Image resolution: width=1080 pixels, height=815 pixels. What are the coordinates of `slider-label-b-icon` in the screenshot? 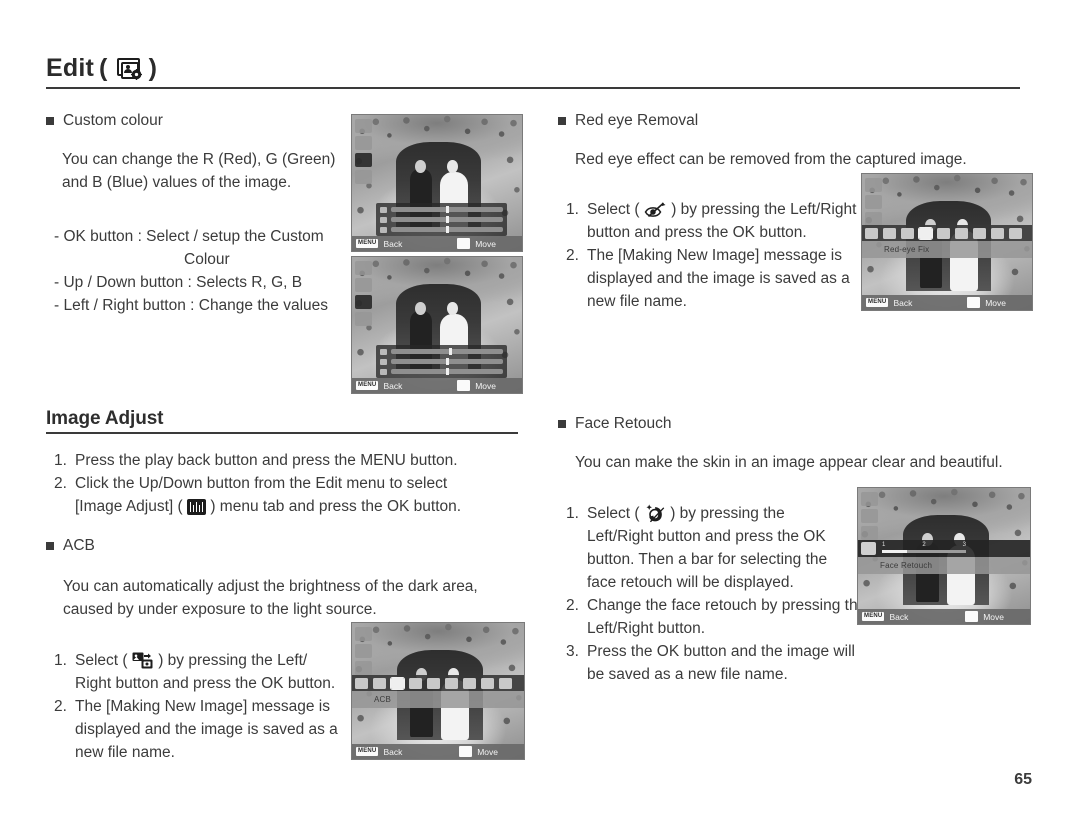 It's located at (383, 229).